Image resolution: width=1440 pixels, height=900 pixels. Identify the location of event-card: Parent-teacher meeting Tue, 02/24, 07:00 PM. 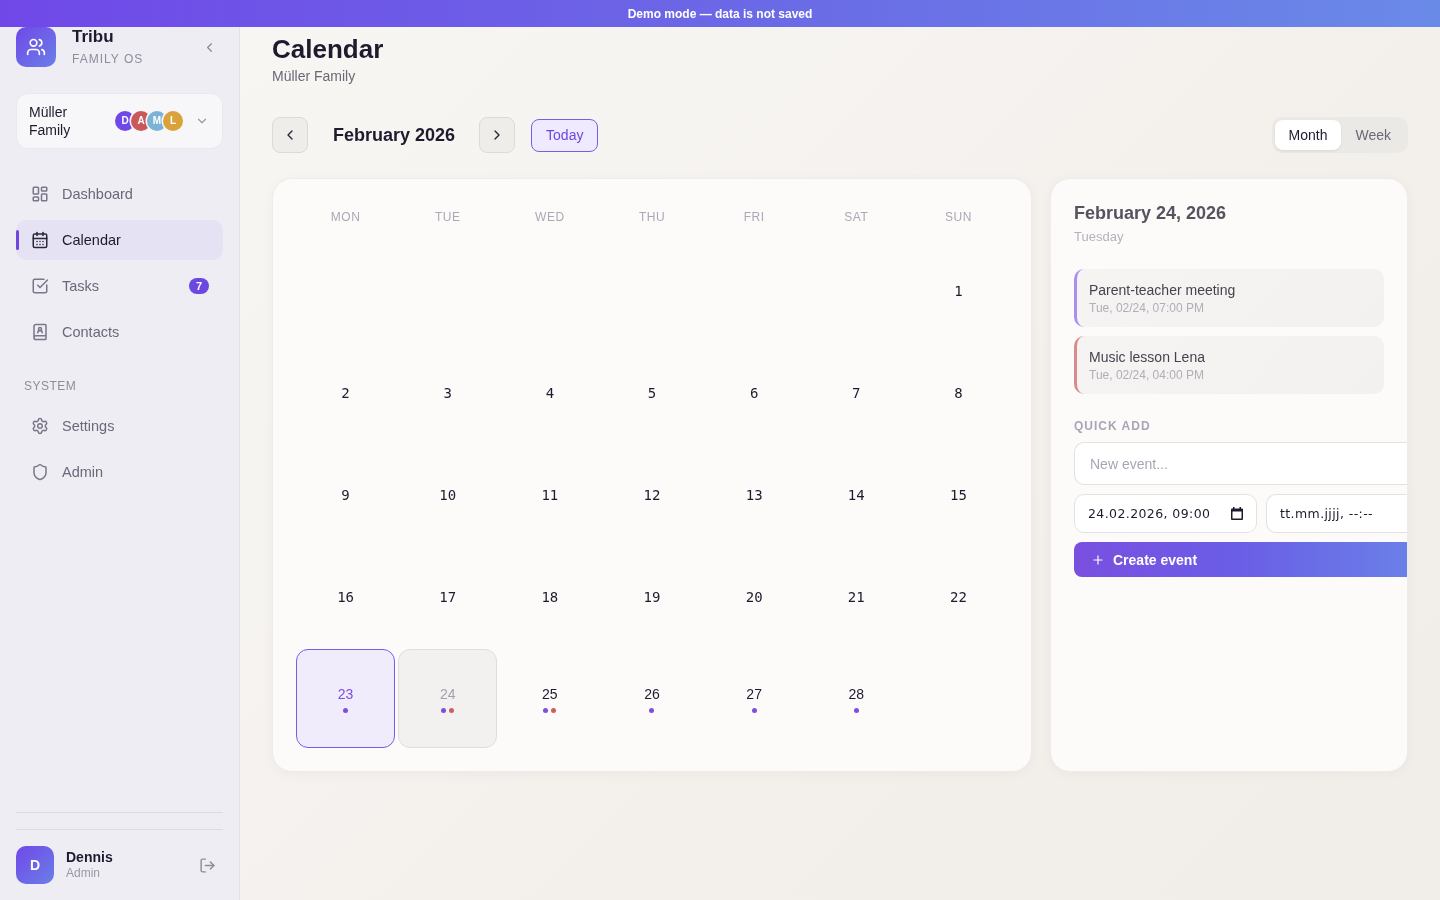
(1229, 298).